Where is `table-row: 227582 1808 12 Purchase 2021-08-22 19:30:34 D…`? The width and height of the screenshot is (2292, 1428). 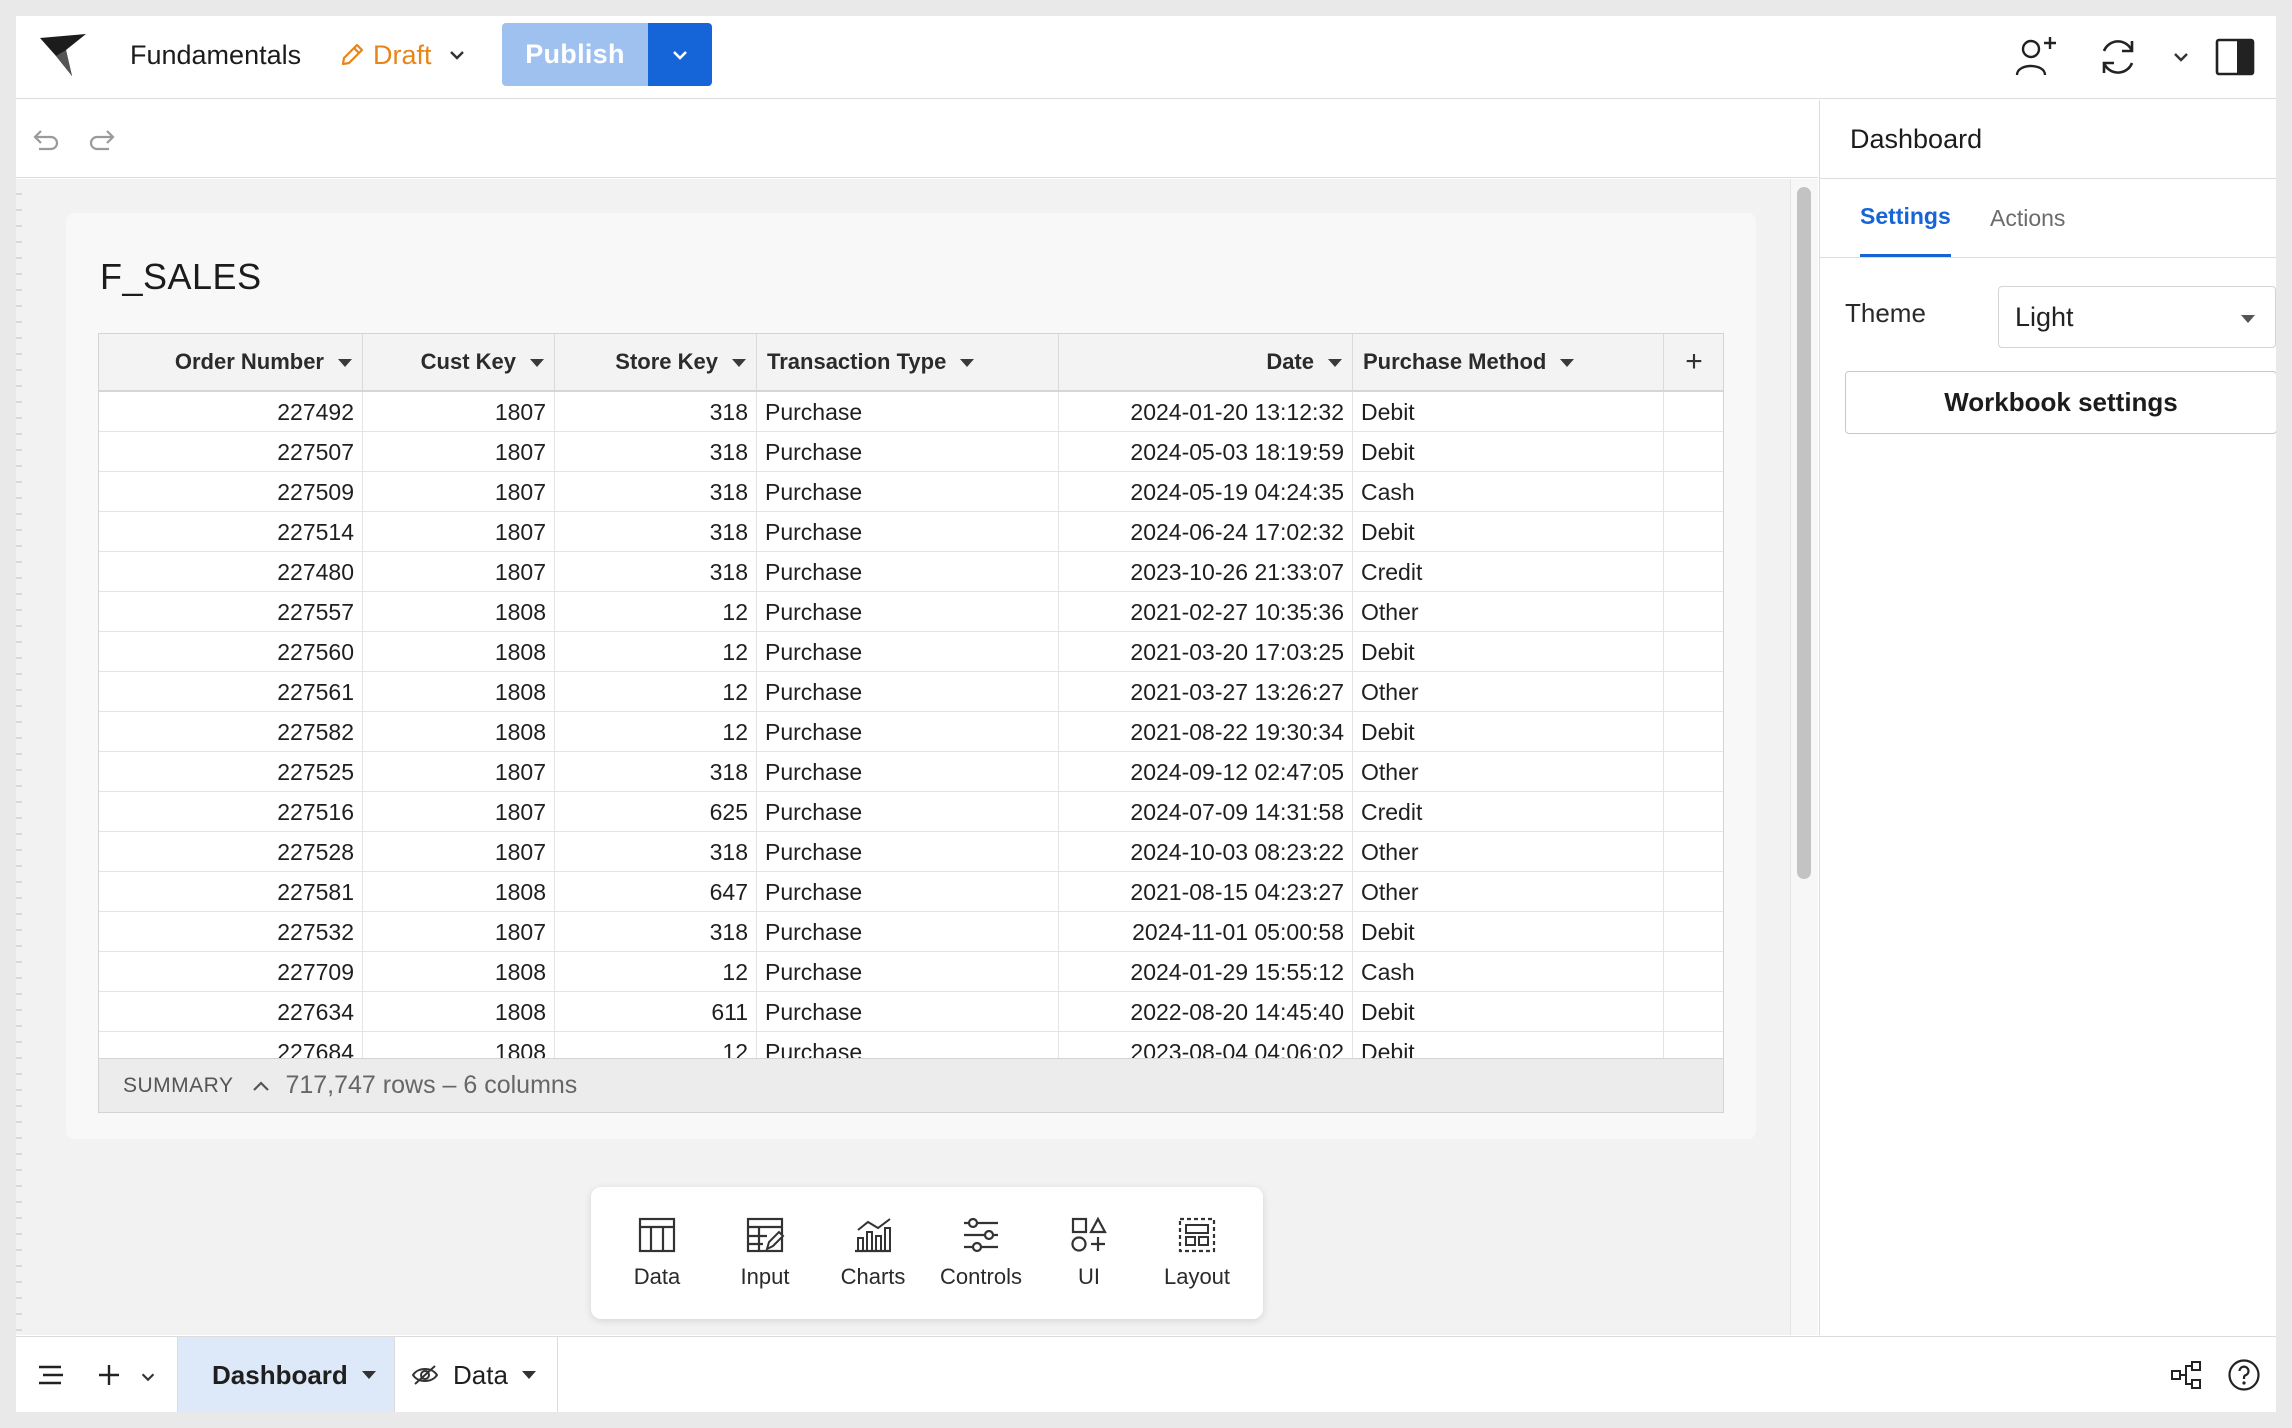 table-row: 227582 1808 12 Purchase 2021-08-22 19:30:34 D… is located at coordinates (911, 732).